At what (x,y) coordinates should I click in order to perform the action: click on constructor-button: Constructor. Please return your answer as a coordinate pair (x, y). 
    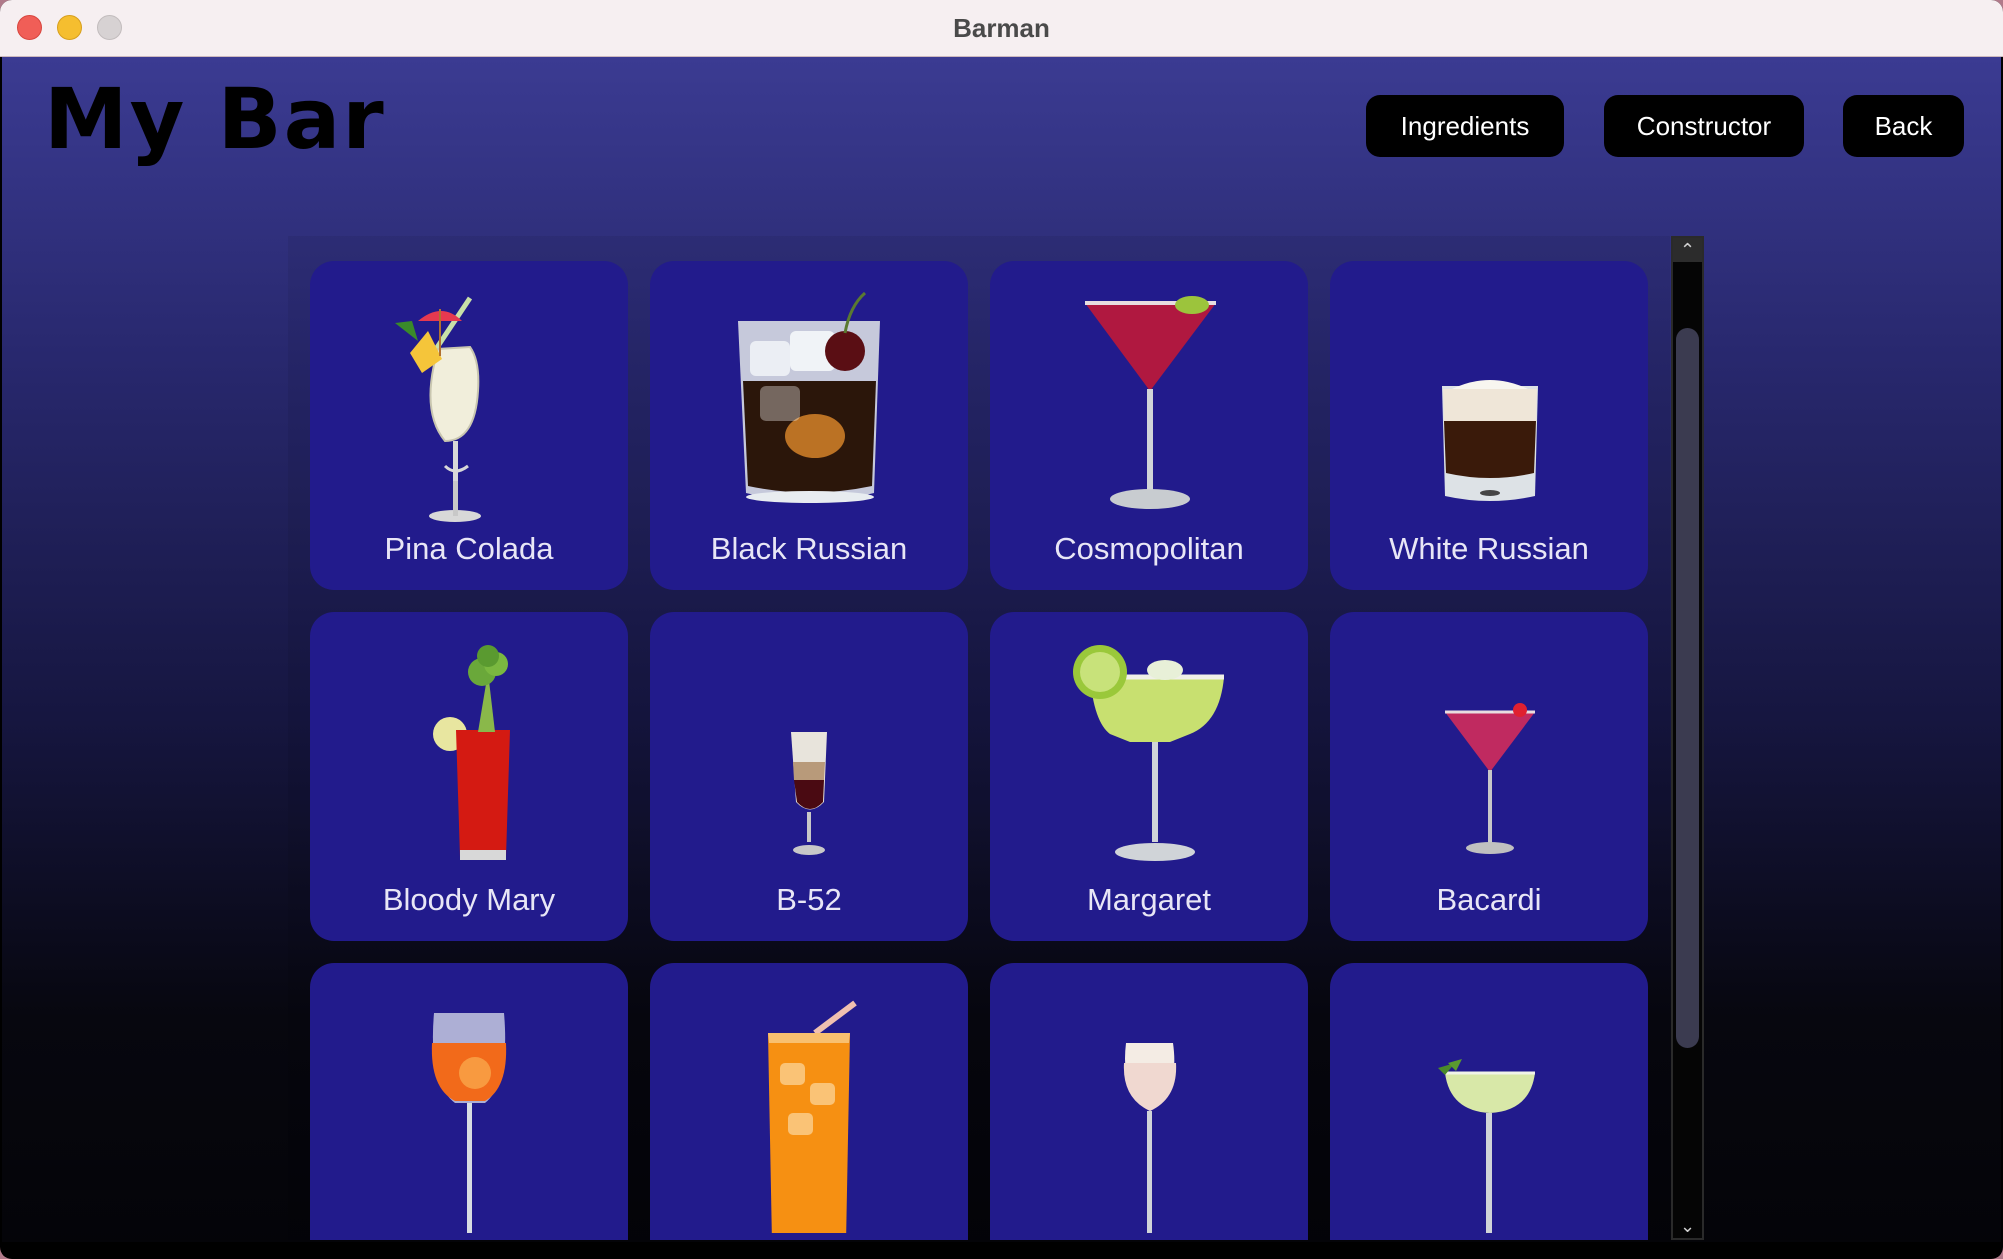
    Looking at the image, I should click on (1704, 126).